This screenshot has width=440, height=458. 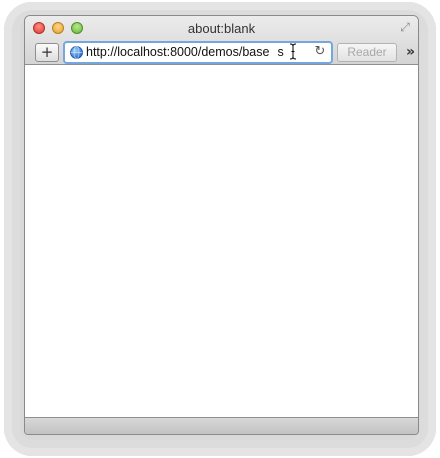 I want to click on add-bookmark-button: +, so click(x=47, y=52).